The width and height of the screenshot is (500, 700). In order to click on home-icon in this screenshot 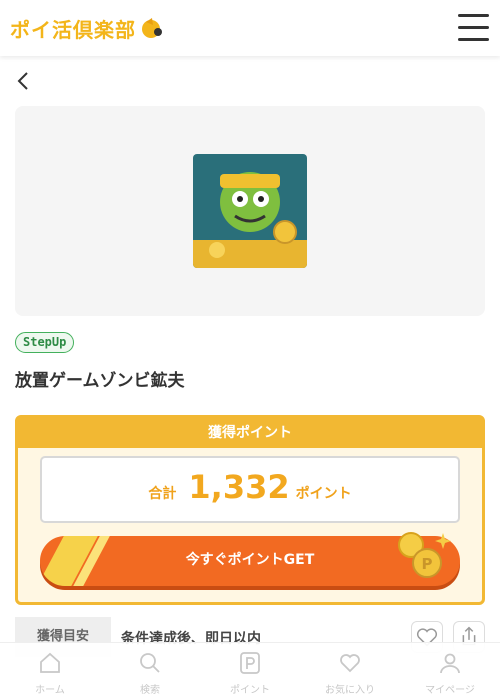, I will do `click(50, 662)`.